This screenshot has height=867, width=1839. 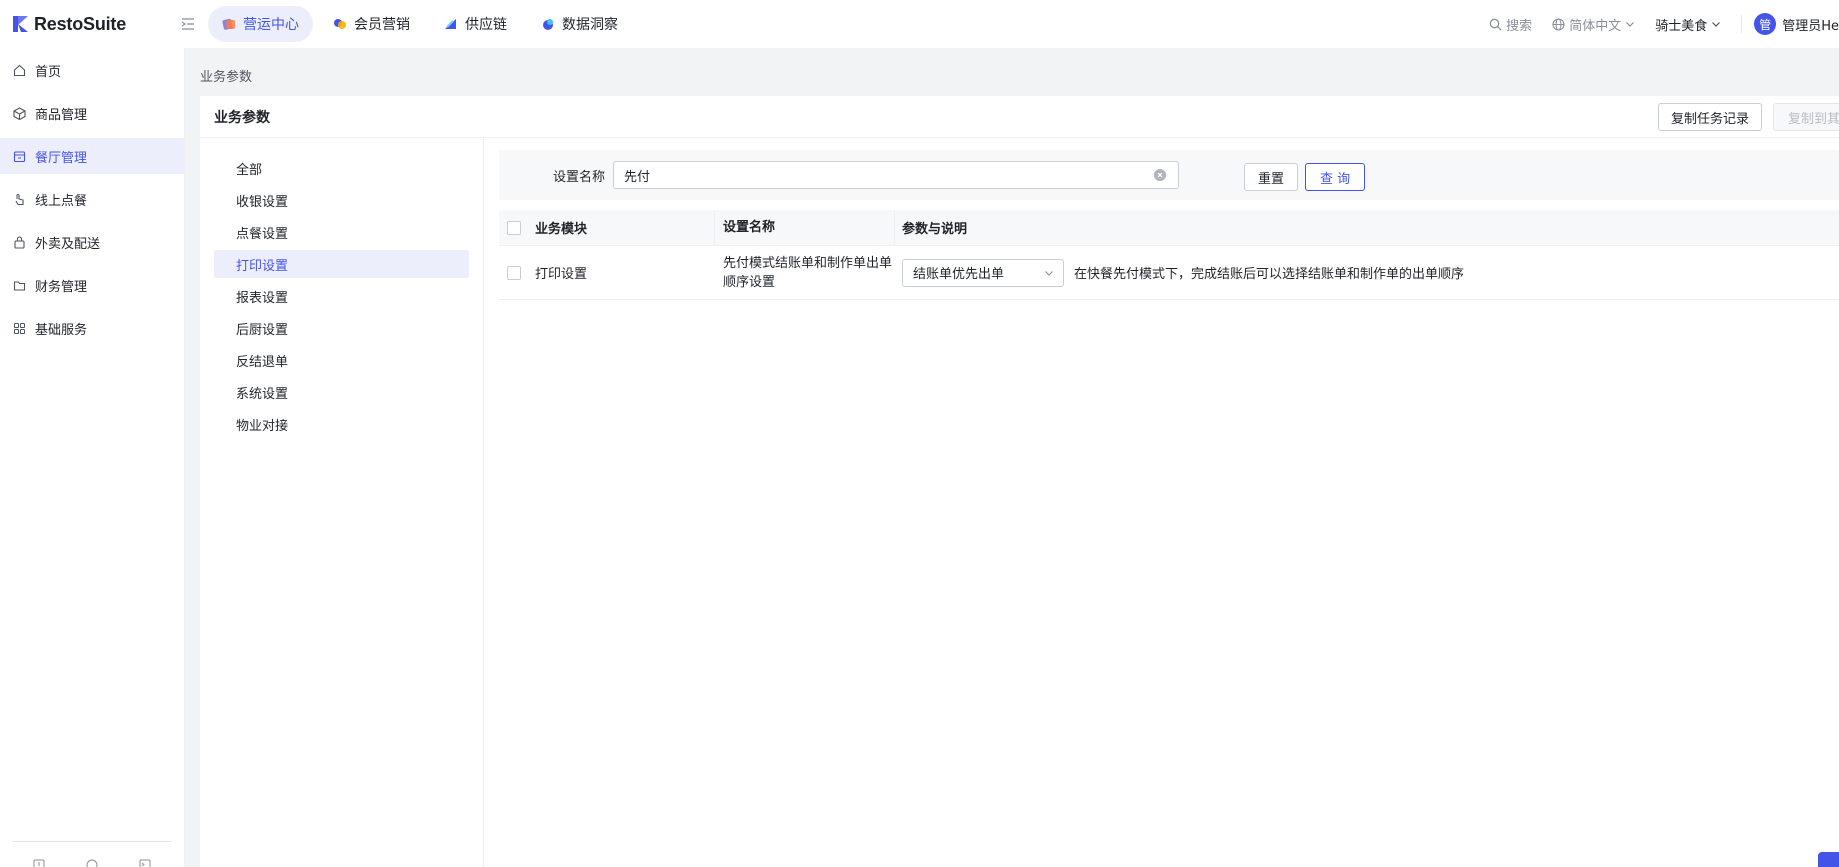 I want to click on sidebar-item-label: 外卖及配送, so click(x=68, y=244).